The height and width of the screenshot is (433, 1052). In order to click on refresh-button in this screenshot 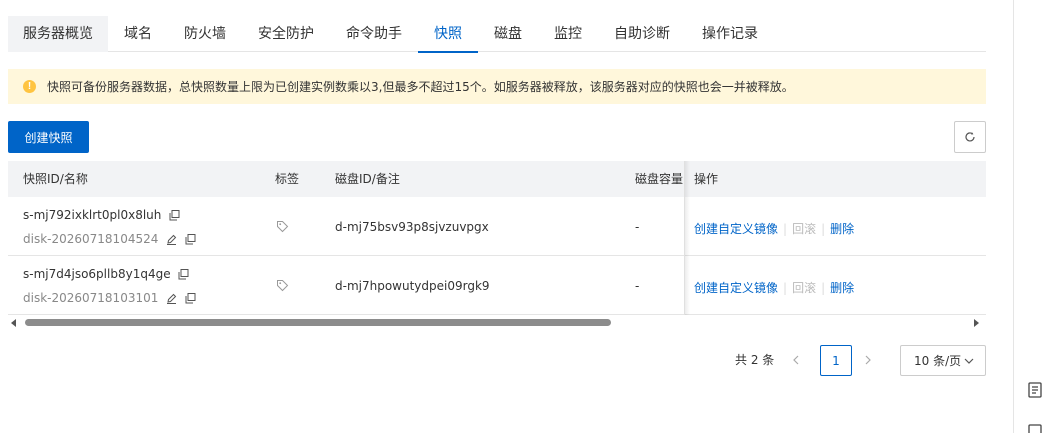, I will do `click(970, 137)`.